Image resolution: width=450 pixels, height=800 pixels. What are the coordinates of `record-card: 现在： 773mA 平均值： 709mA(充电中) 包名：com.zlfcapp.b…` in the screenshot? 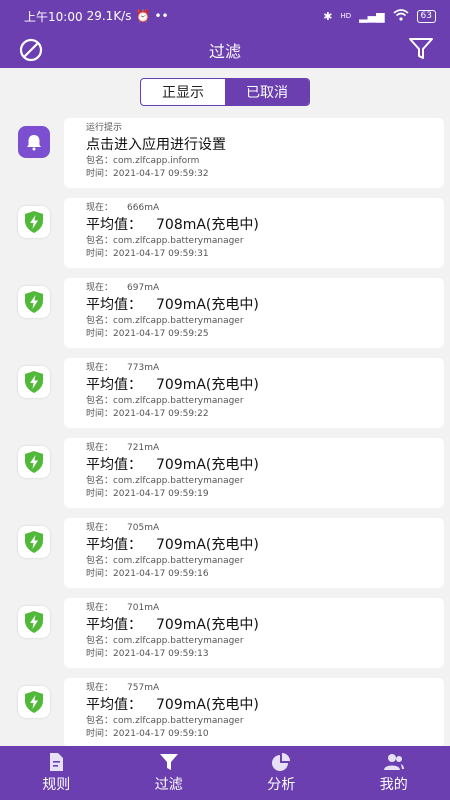 It's located at (254, 393).